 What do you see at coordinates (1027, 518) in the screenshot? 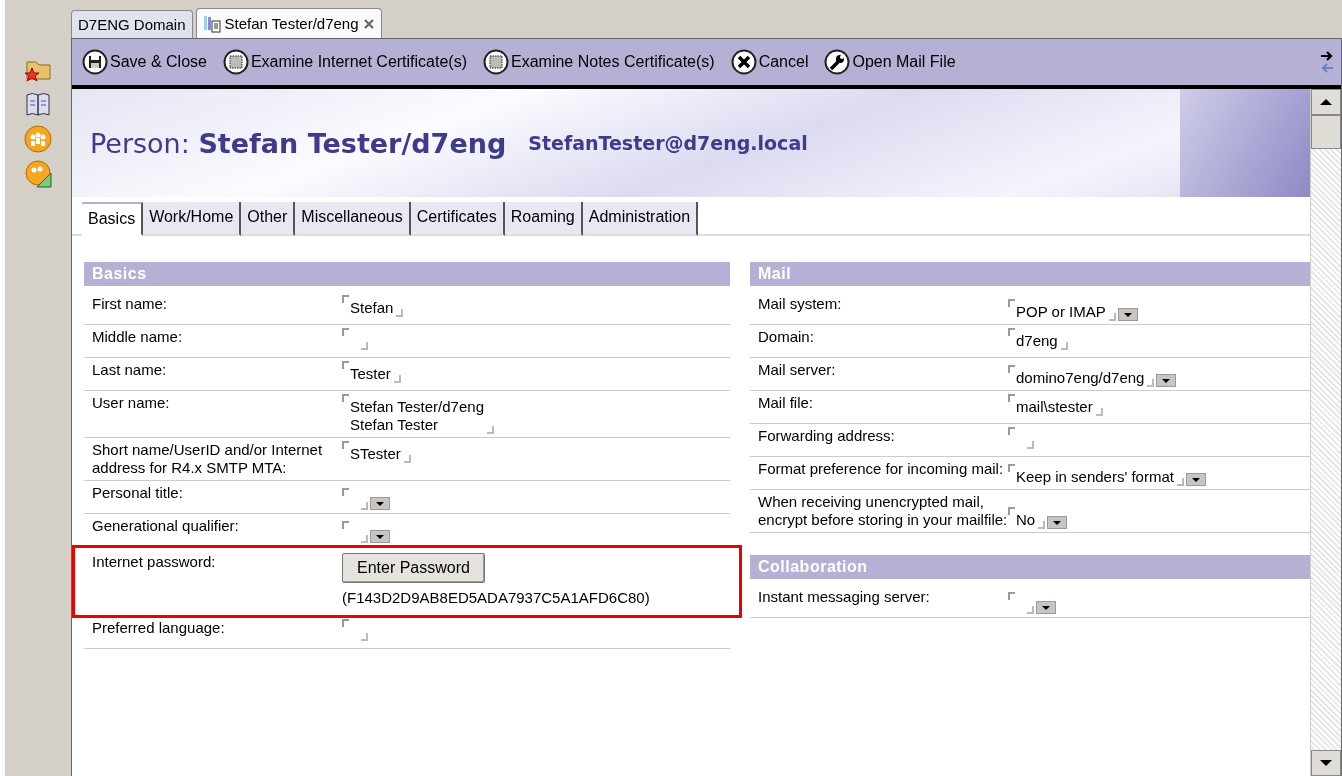
I see `field-value: No` at bounding box center [1027, 518].